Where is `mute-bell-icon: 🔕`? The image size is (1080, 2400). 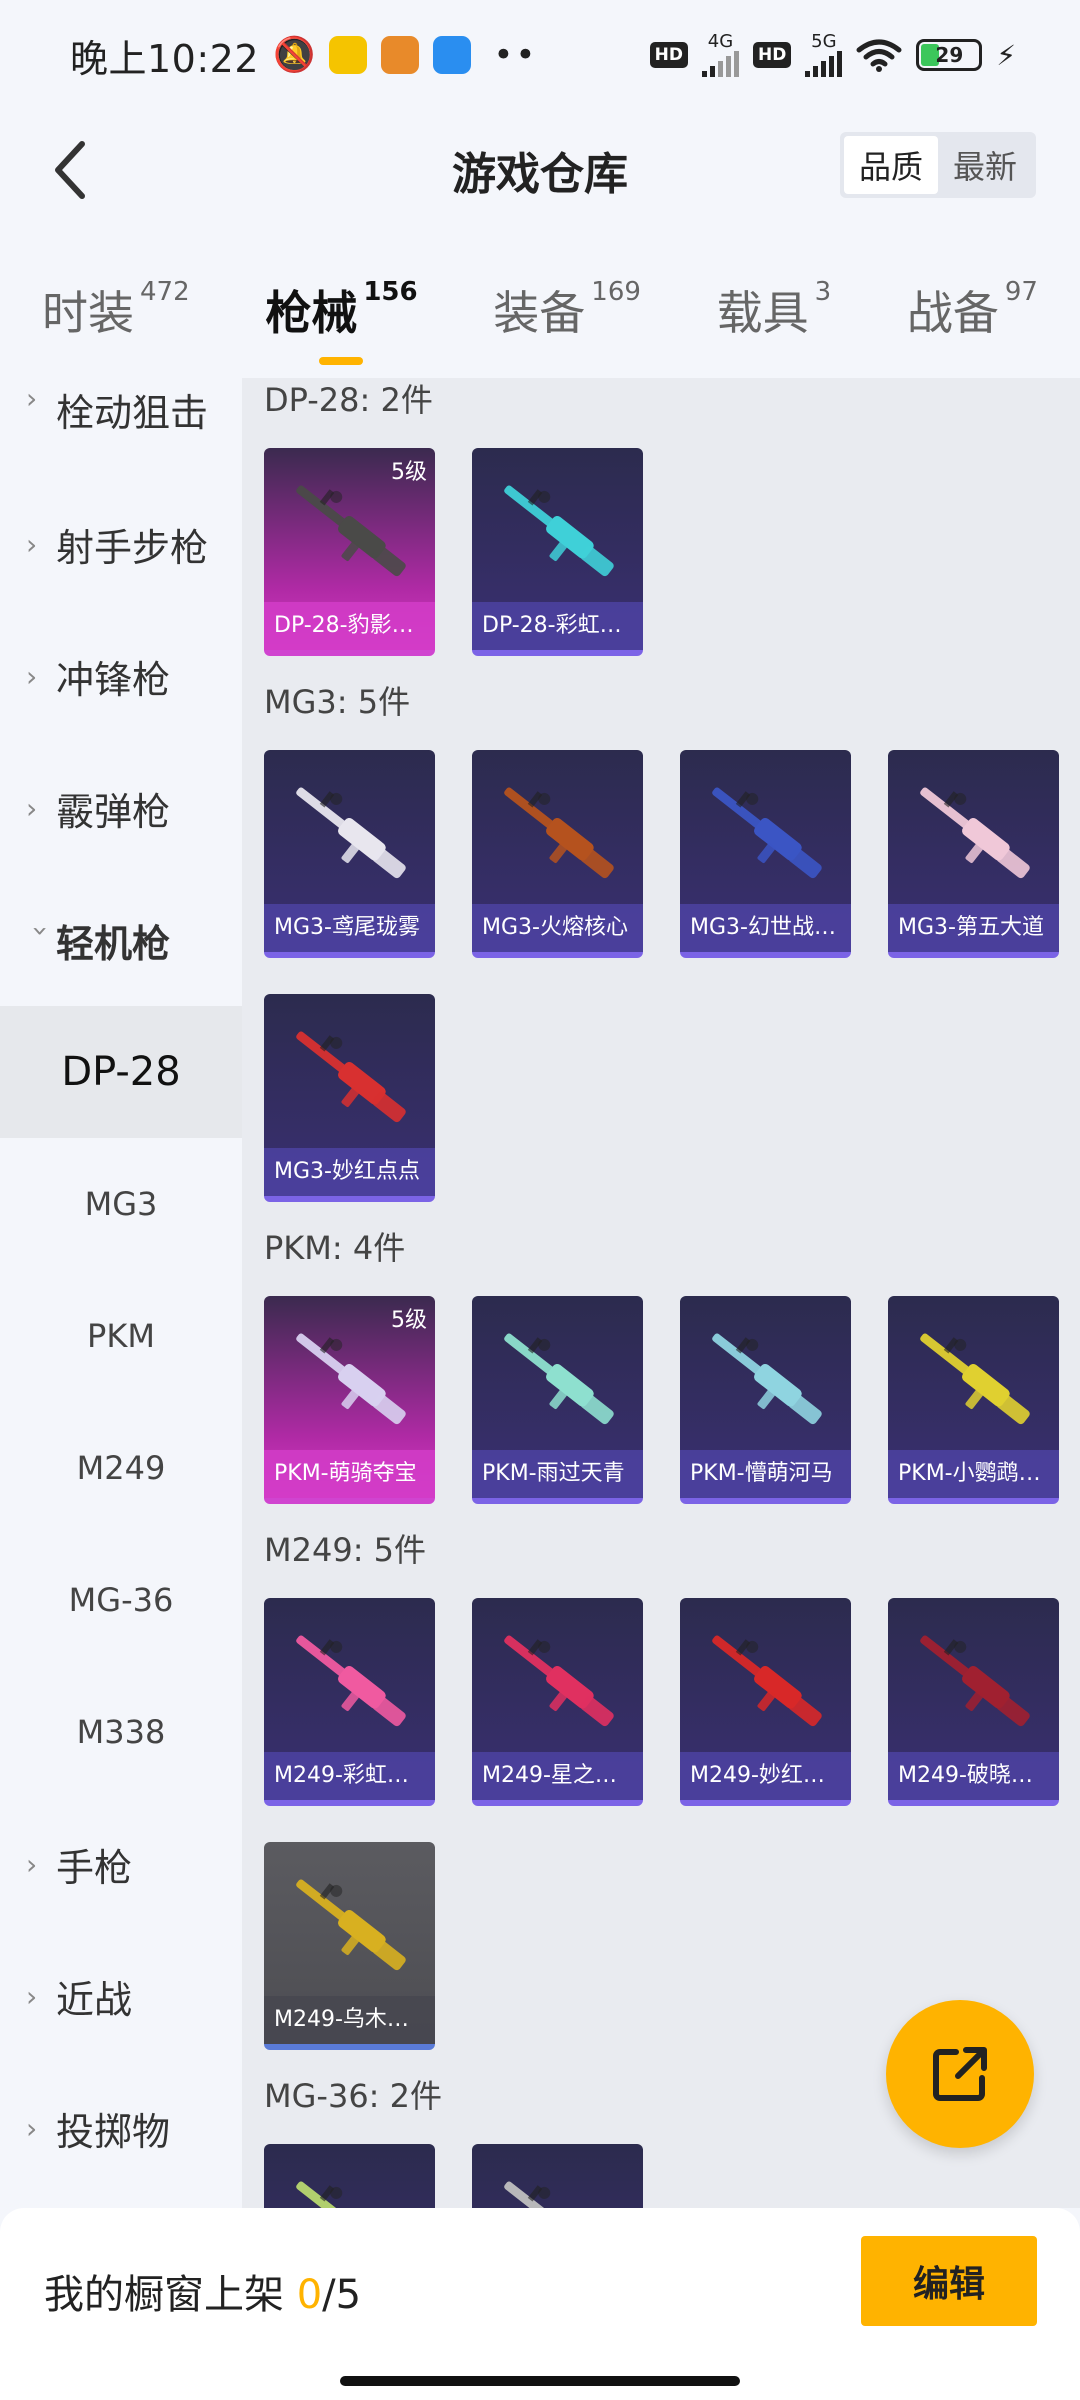
mute-bell-icon: 🔕 is located at coordinates (294, 55).